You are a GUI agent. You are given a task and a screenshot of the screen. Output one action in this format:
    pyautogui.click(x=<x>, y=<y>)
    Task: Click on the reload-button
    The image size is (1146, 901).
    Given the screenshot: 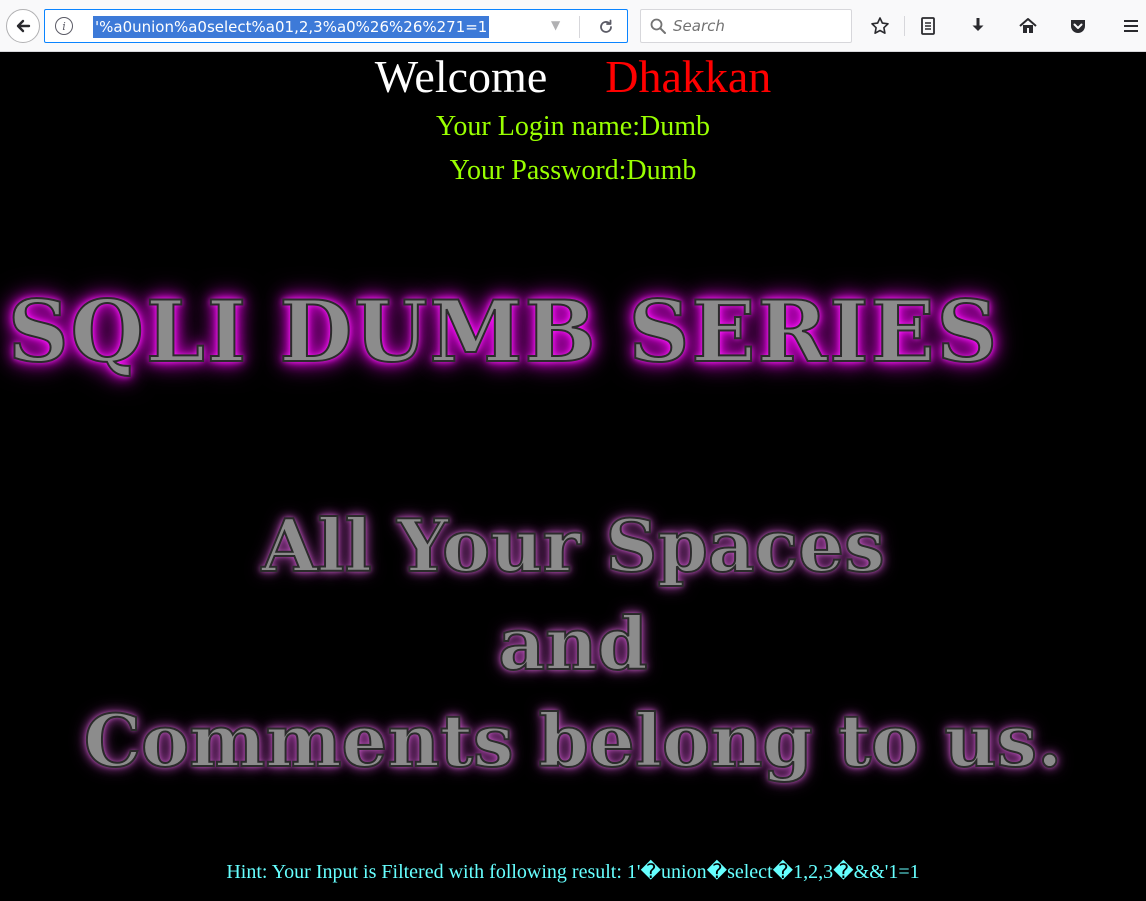 What is the action you would take?
    pyautogui.click(x=606, y=27)
    